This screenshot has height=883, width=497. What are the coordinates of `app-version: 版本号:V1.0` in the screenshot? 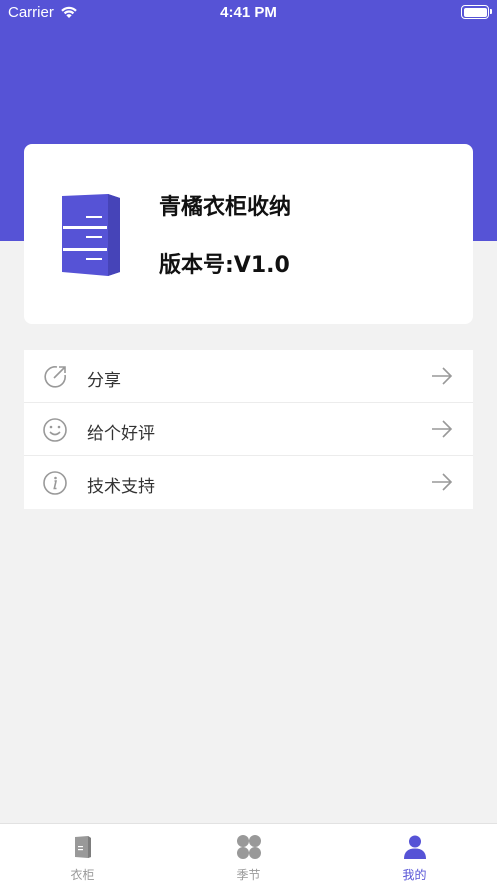 It's located at (224, 265).